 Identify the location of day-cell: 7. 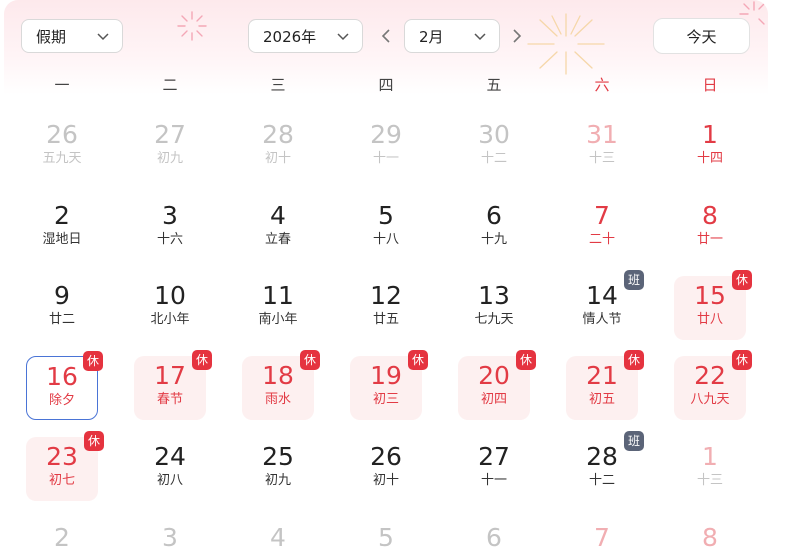
(602, 539).